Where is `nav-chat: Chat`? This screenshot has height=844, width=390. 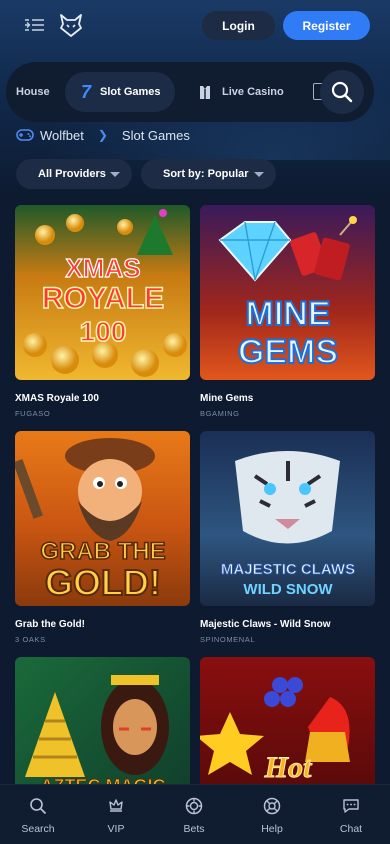
nav-chat: Chat is located at coordinates (351, 814).